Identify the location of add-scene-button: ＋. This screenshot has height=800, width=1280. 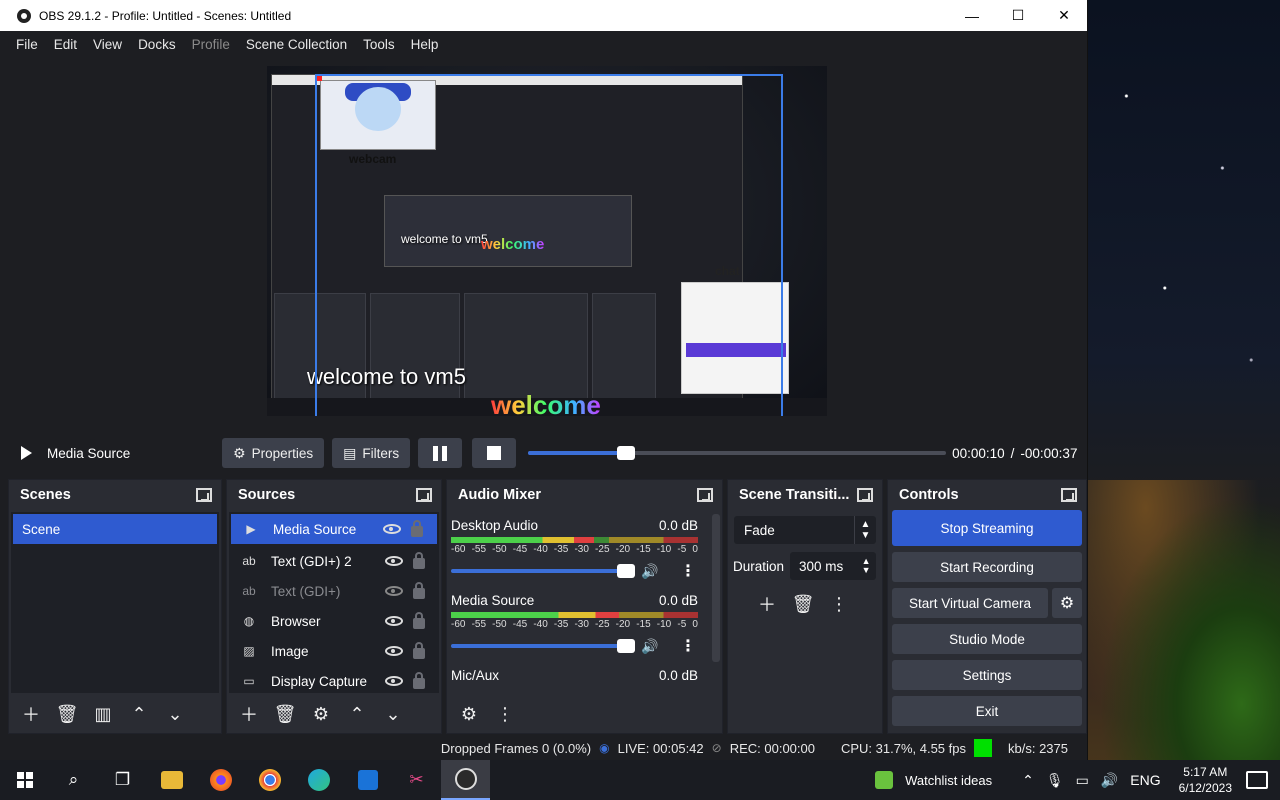
(31, 714).